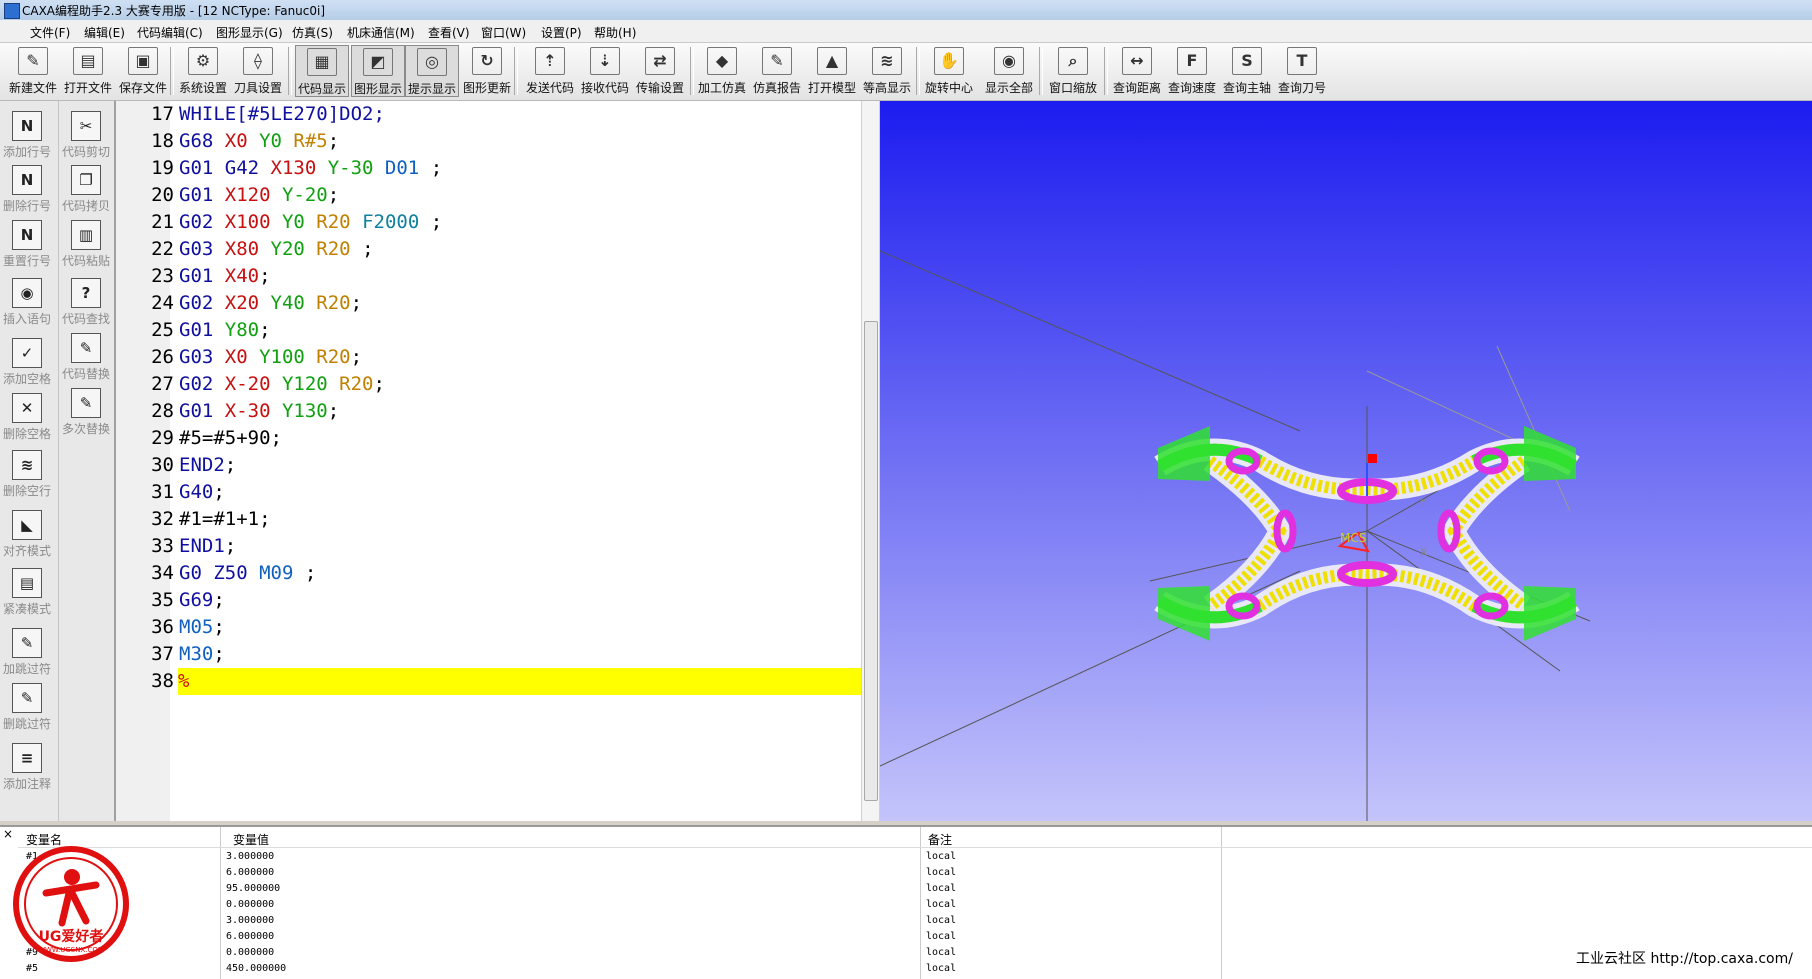 The height and width of the screenshot is (979, 1812). What do you see at coordinates (162, 600) in the screenshot?
I see `line-number: 35` at bounding box center [162, 600].